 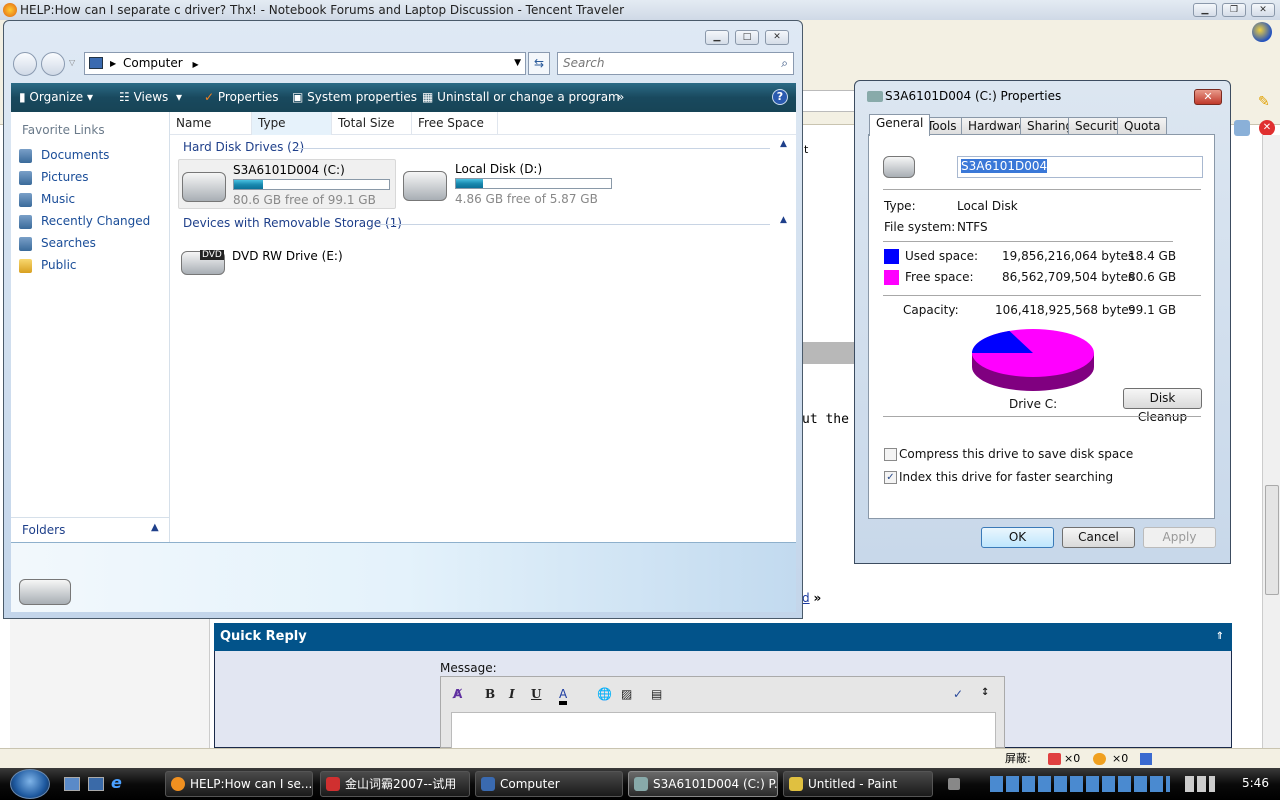 What do you see at coordinates (1017, 537) in the screenshot?
I see `ok-button: OK` at bounding box center [1017, 537].